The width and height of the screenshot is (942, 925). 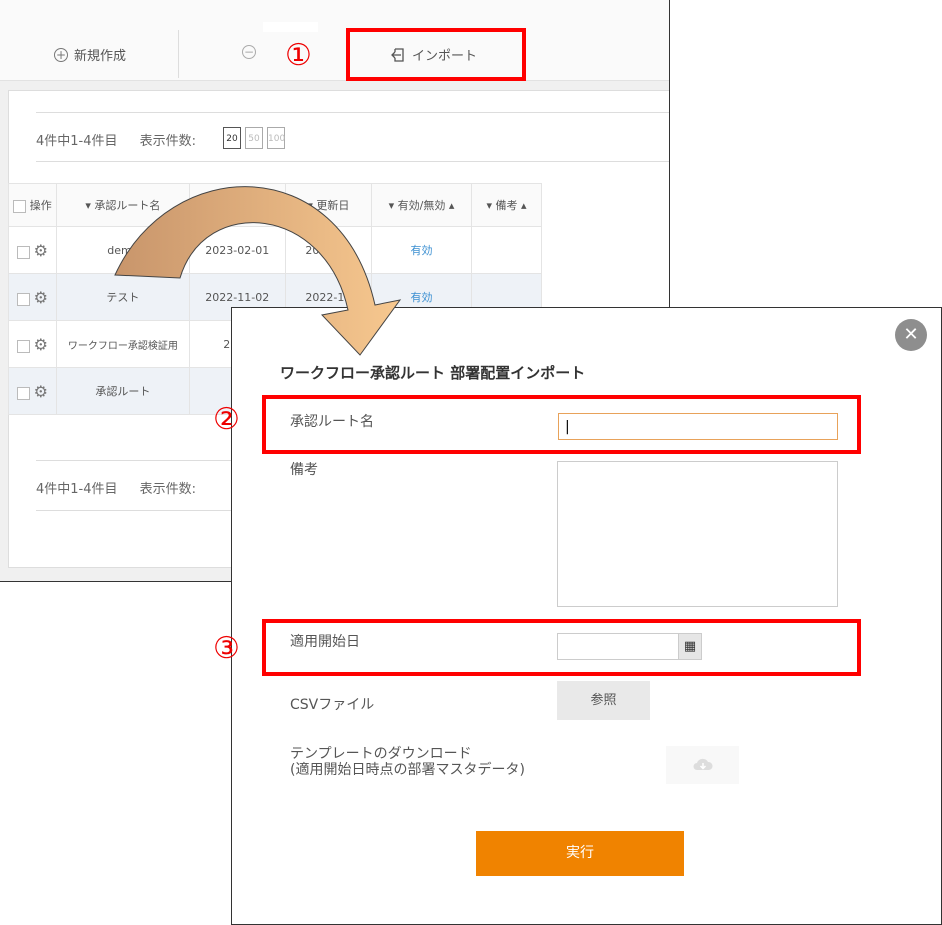 I want to click on step-marker-2: ②, so click(x=226, y=419).